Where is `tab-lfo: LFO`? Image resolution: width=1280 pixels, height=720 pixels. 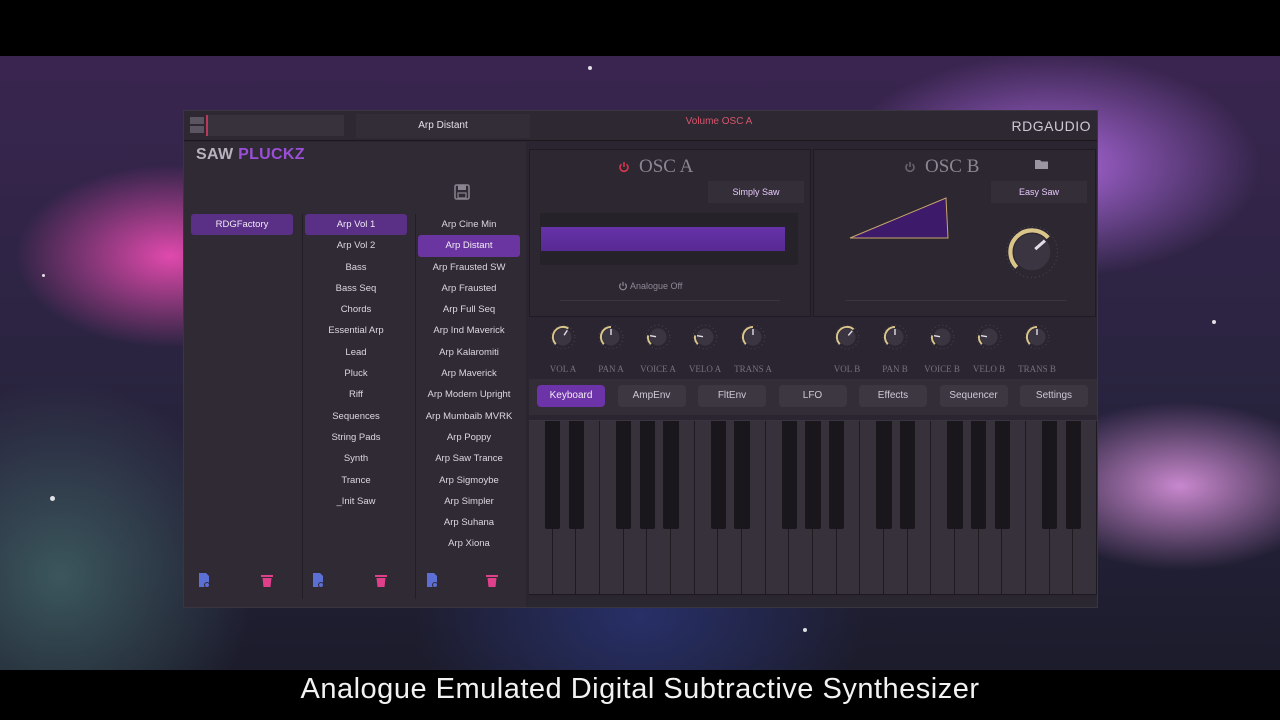
tab-lfo: LFO is located at coordinates (812, 396).